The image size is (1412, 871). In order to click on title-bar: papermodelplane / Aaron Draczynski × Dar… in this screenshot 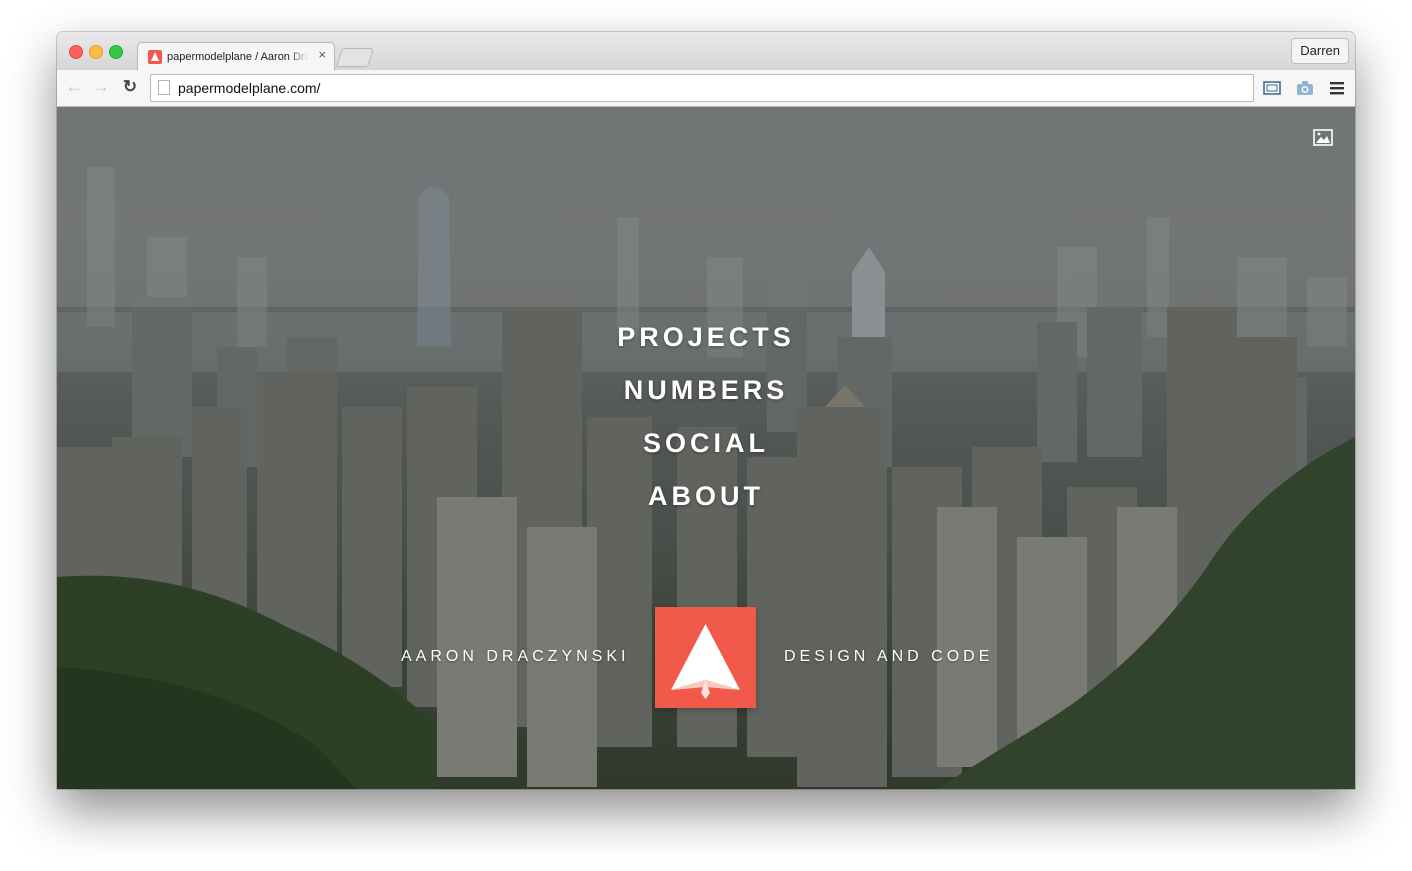, I will do `click(706, 51)`.